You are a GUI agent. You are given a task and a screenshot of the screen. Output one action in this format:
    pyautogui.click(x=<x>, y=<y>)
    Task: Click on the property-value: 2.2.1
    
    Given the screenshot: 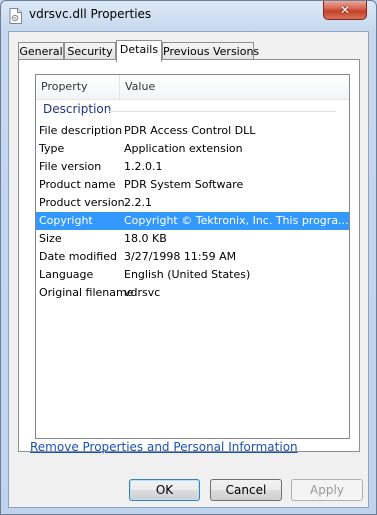 What is the action you would take?
    pyautogui.click(x=138, y=202)
    